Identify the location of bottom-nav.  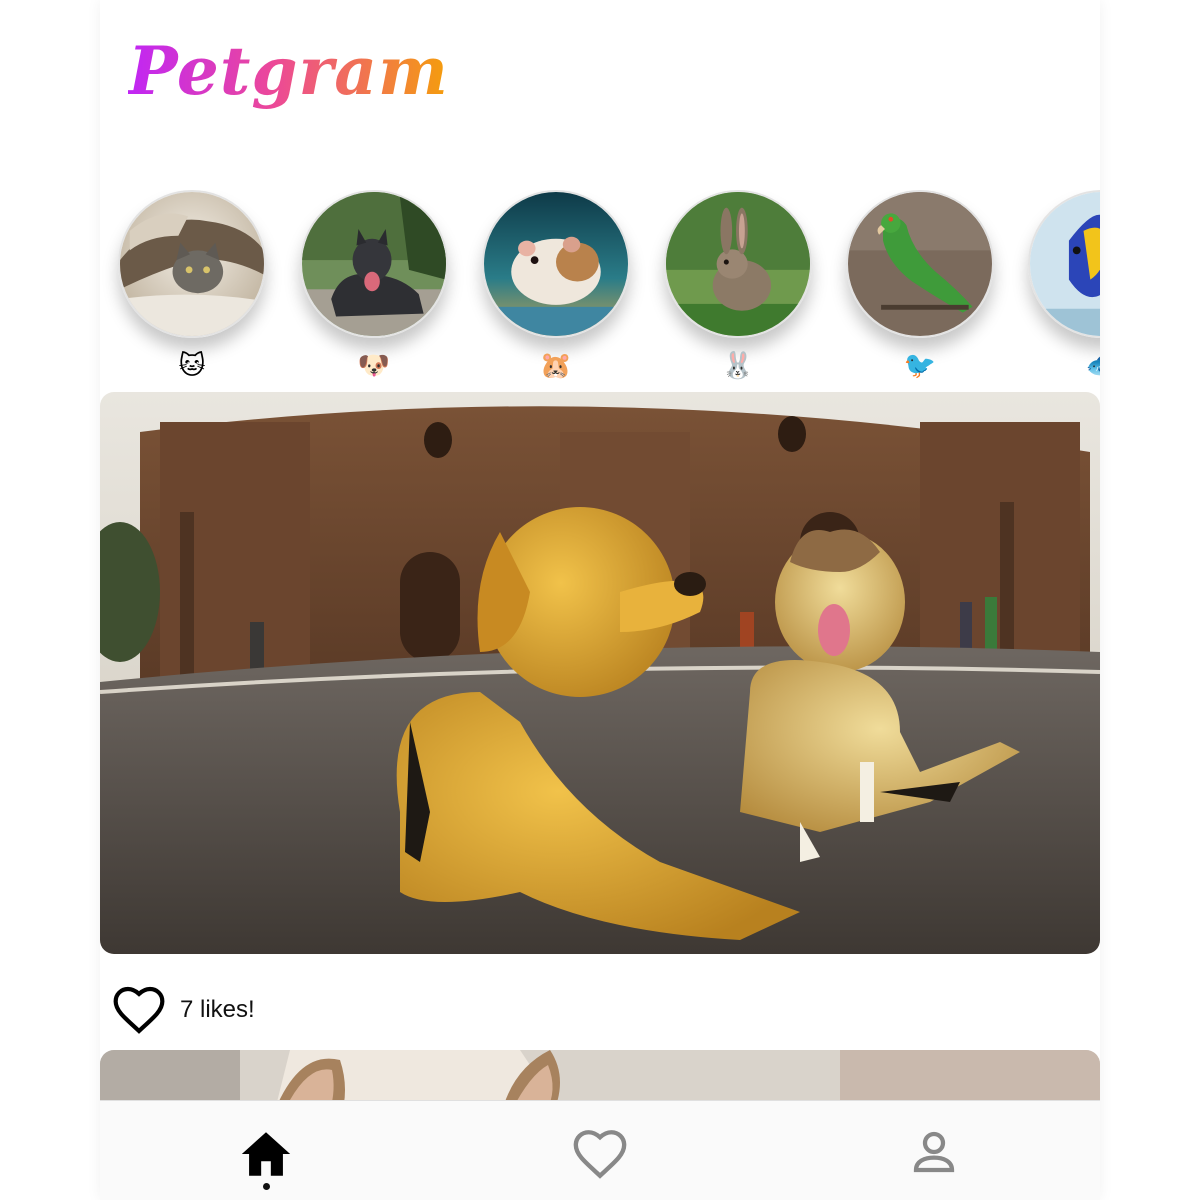
(600, 1150).